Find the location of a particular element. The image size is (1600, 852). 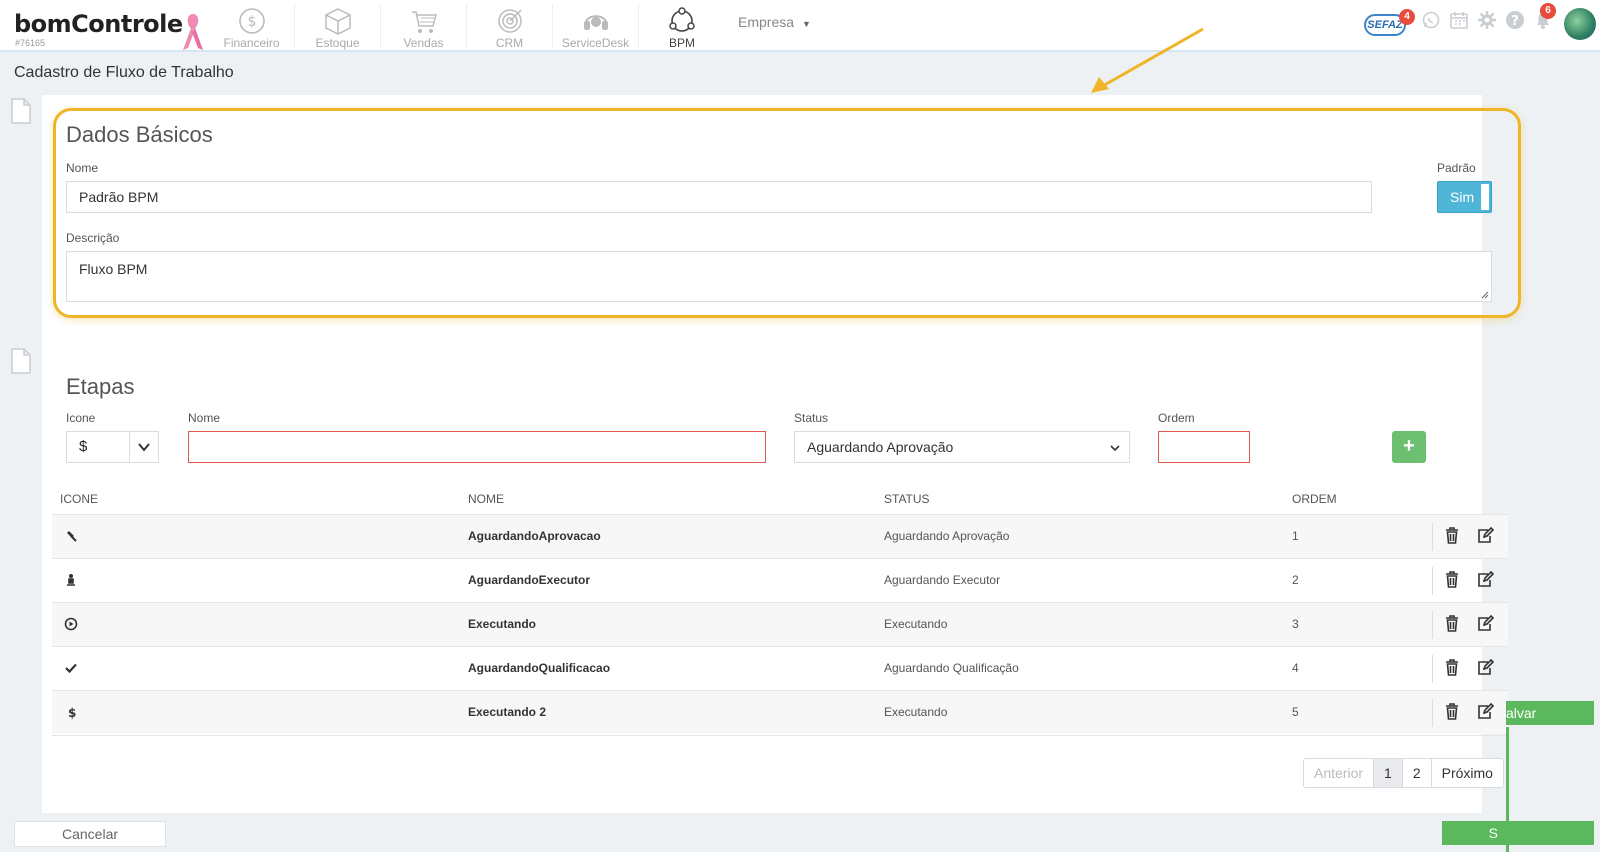

icone-select-value: $ is located at coordinates (83, 446).